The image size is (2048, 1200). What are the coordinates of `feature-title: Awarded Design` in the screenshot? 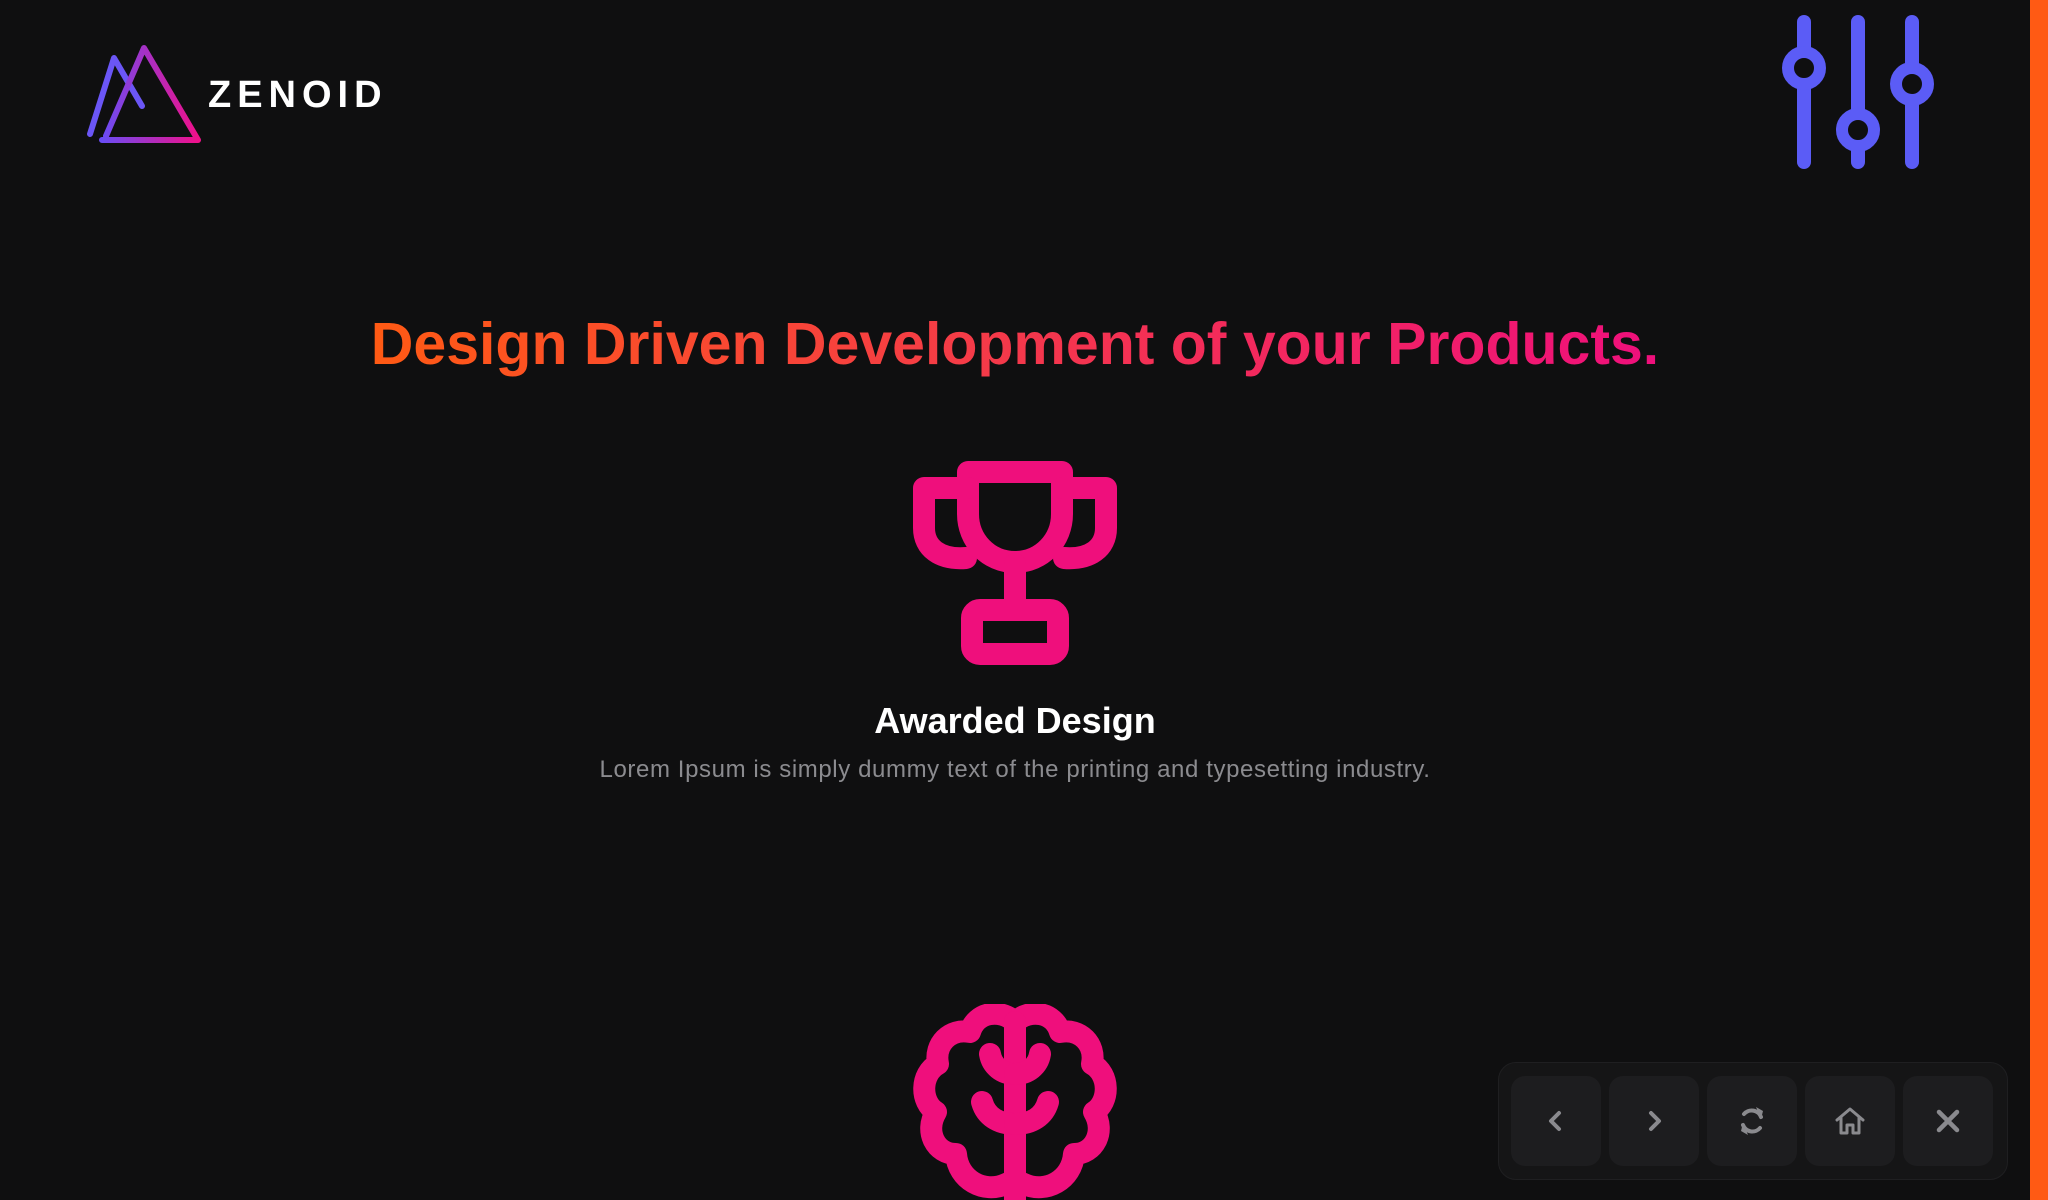 It's located at (1015, 720).